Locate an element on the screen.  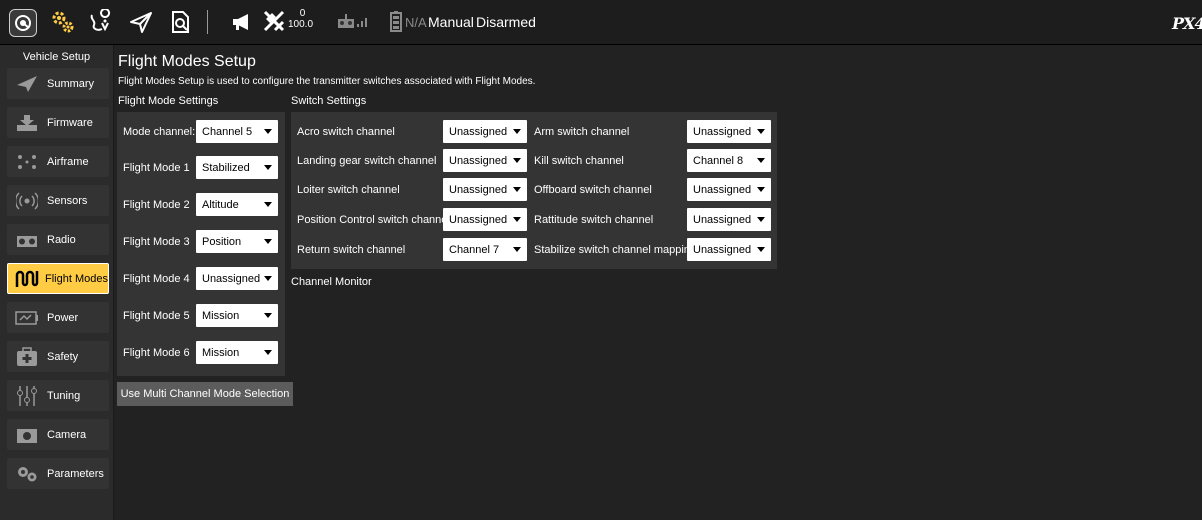
sidebar-item-airframe: Airframe is located at coordinates (58, 161).